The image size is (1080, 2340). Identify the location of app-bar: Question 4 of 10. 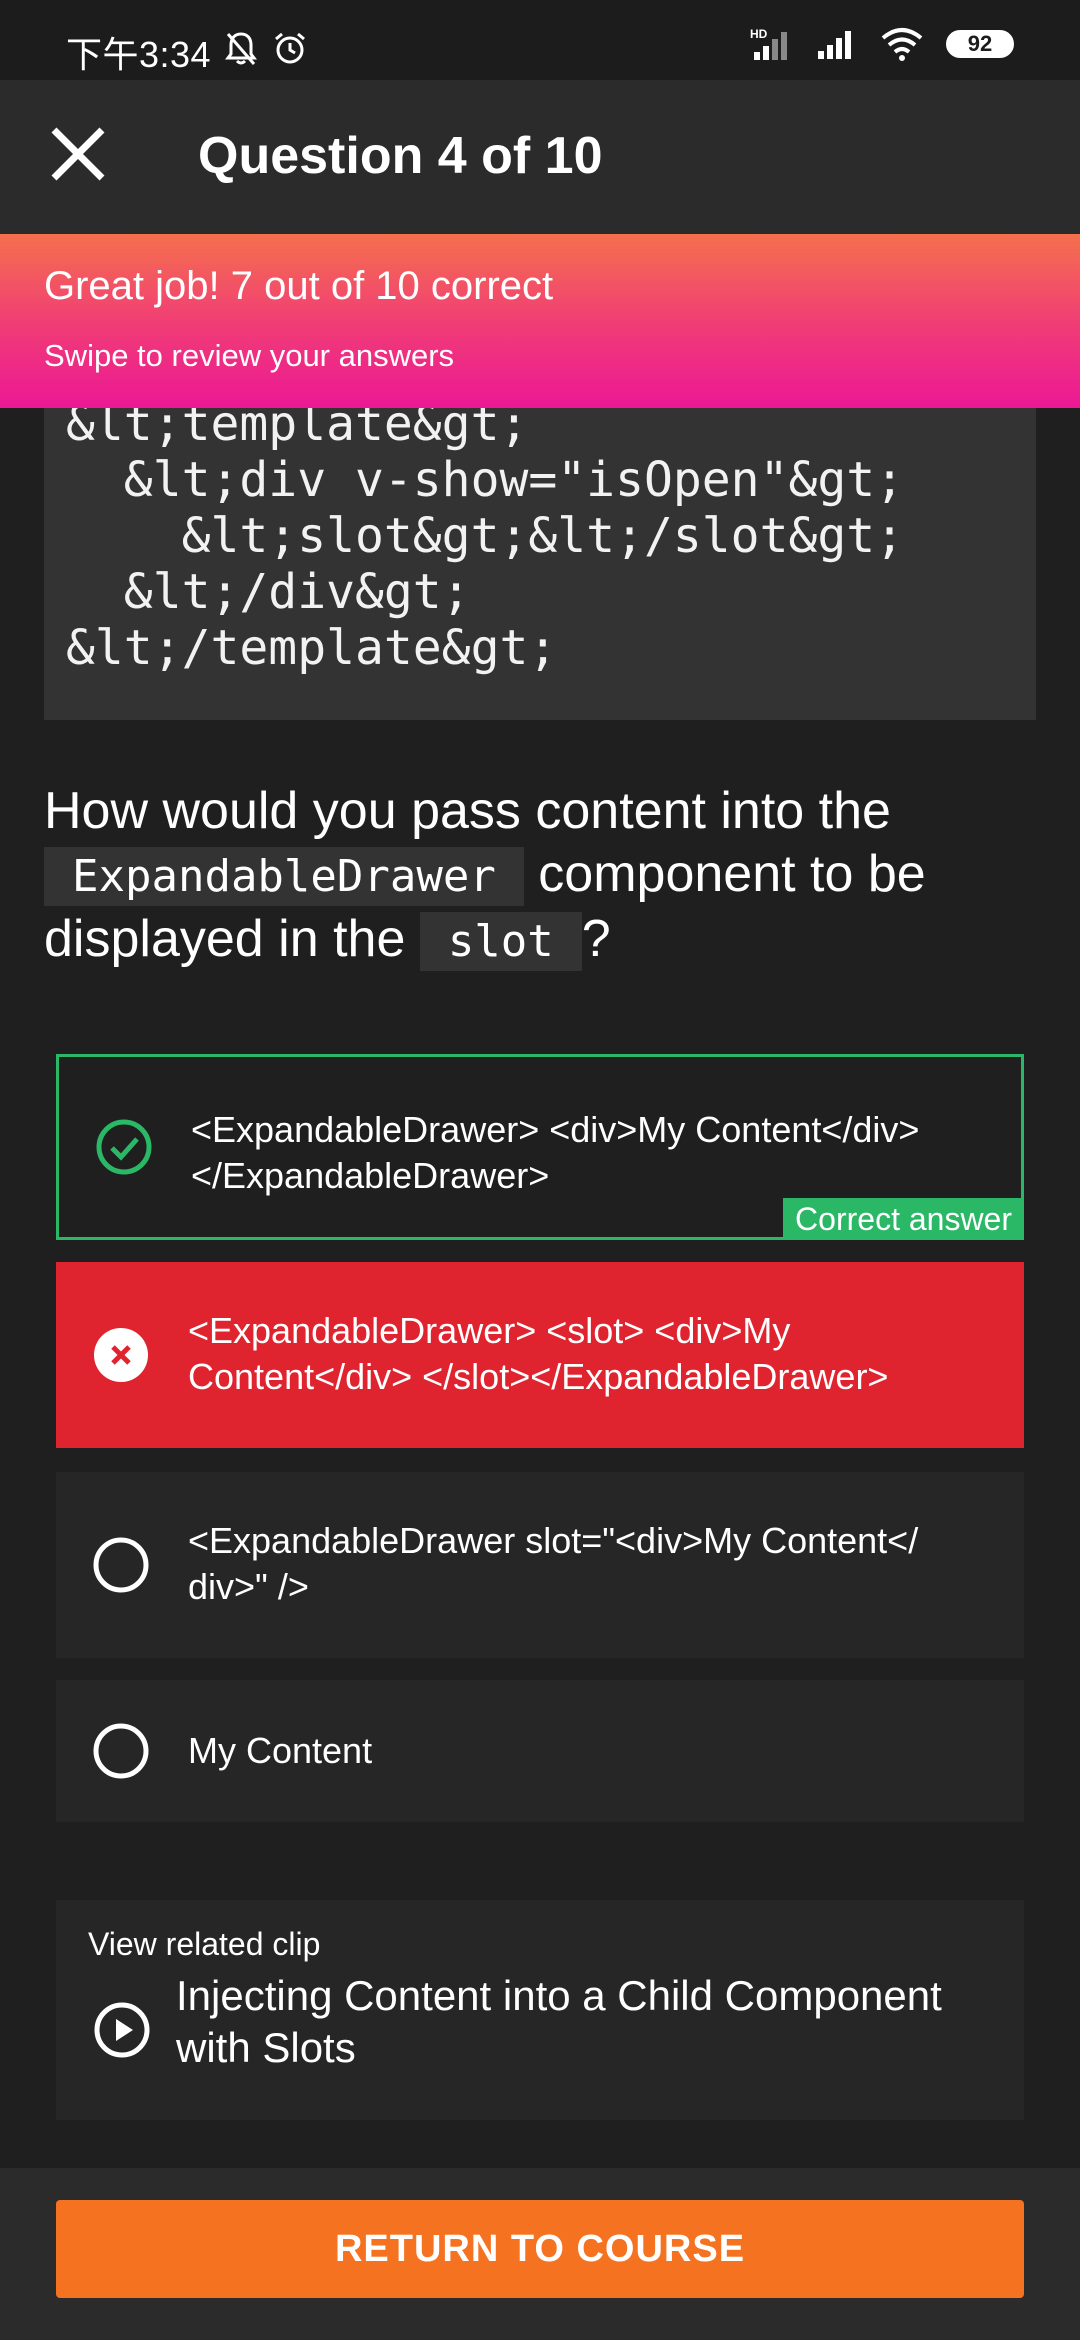
(540, 157).